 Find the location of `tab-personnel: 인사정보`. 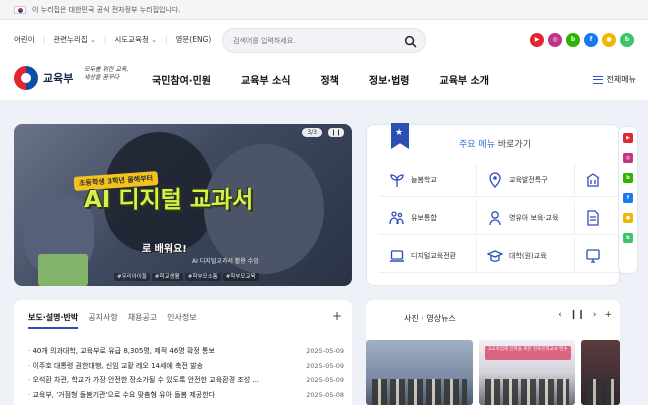

tab-personnel: 인사정보 is located at coordinates (181, 320).